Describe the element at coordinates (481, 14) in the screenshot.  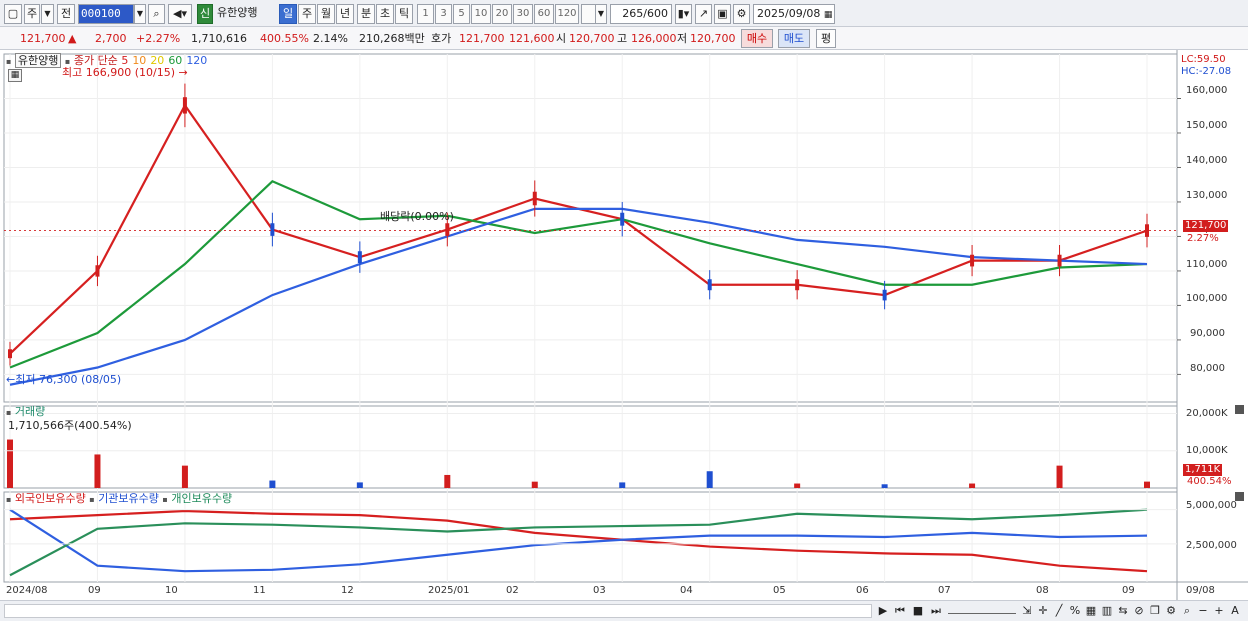
I see `interval-10: 10` at that location.